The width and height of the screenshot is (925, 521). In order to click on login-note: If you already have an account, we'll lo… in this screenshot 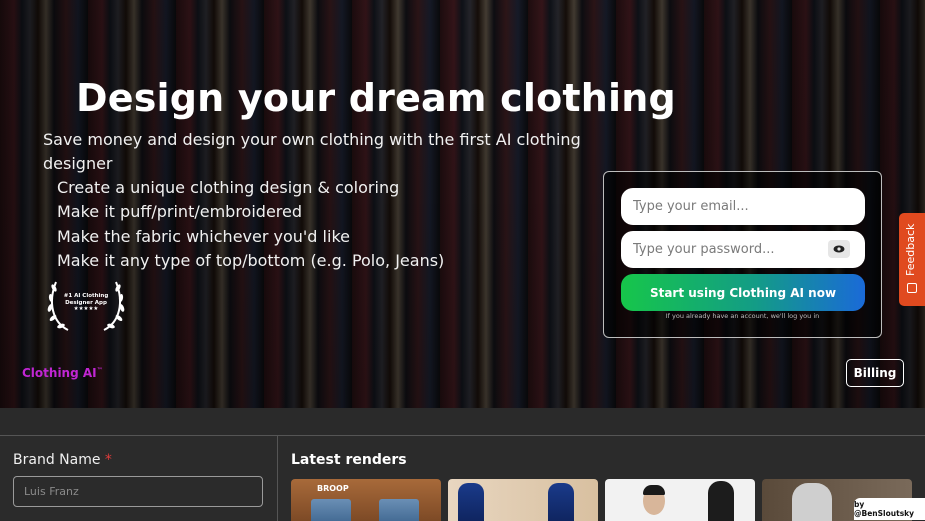, I will do `click(742, 316)`.